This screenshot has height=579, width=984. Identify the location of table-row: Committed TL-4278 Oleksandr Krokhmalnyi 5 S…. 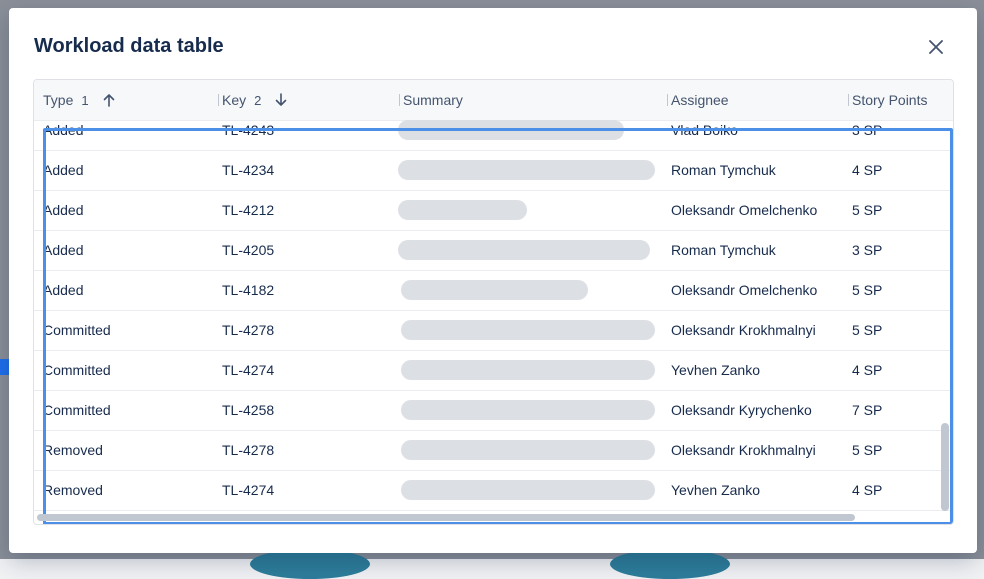
(493, 330).